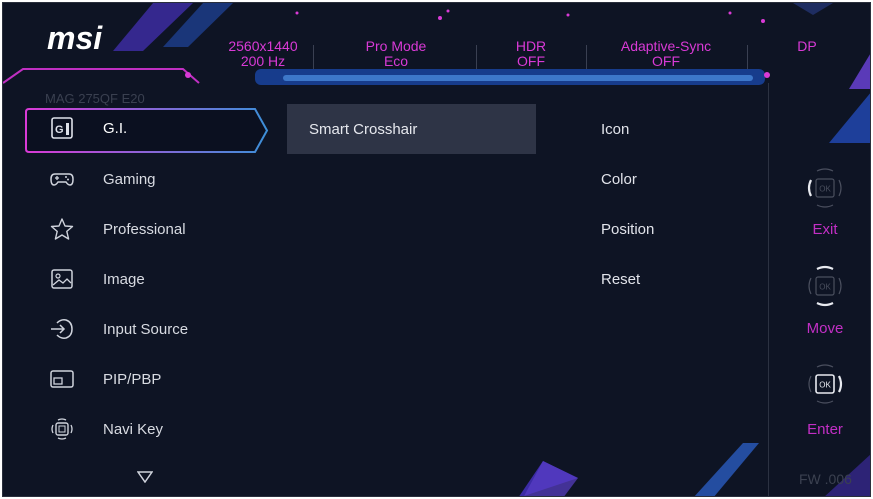  What do you see at coordinates (627, 229) in the screenshot?
I see `option-position: Position` at bounding box center [627, 229].